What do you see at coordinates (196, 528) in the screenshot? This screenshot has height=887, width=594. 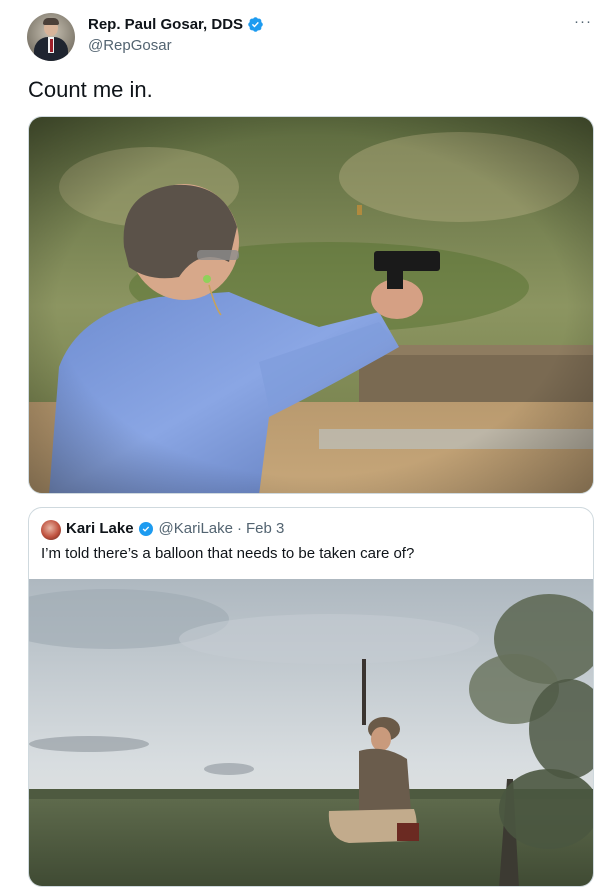 I see `quoted-author-handle: @KariLake` at bounding box center [196, 528].